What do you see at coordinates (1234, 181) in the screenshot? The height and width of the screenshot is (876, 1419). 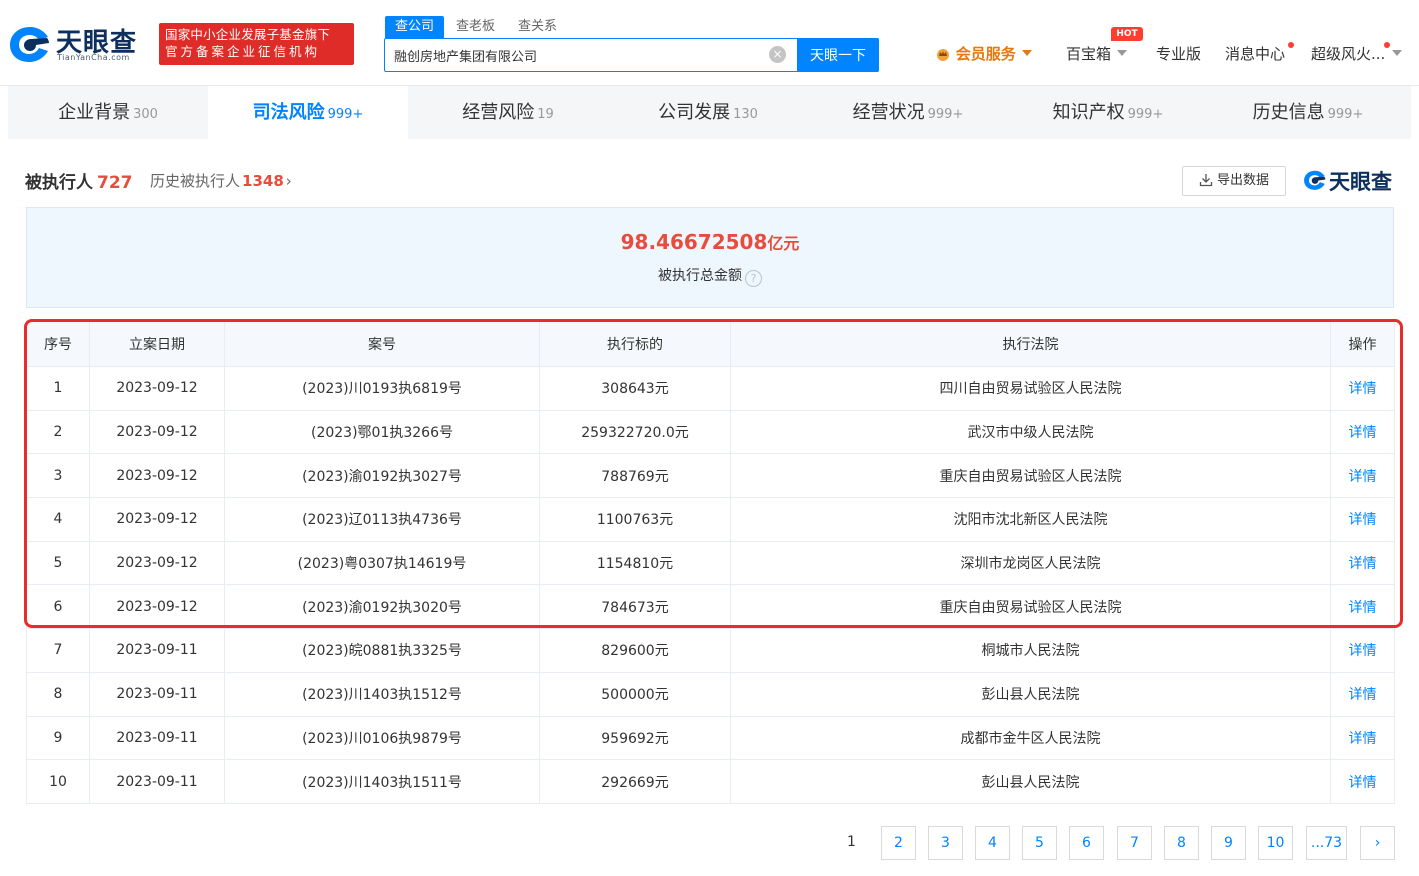 I see `export-data-button: 导出数据` at bounding box center [1234, 181].